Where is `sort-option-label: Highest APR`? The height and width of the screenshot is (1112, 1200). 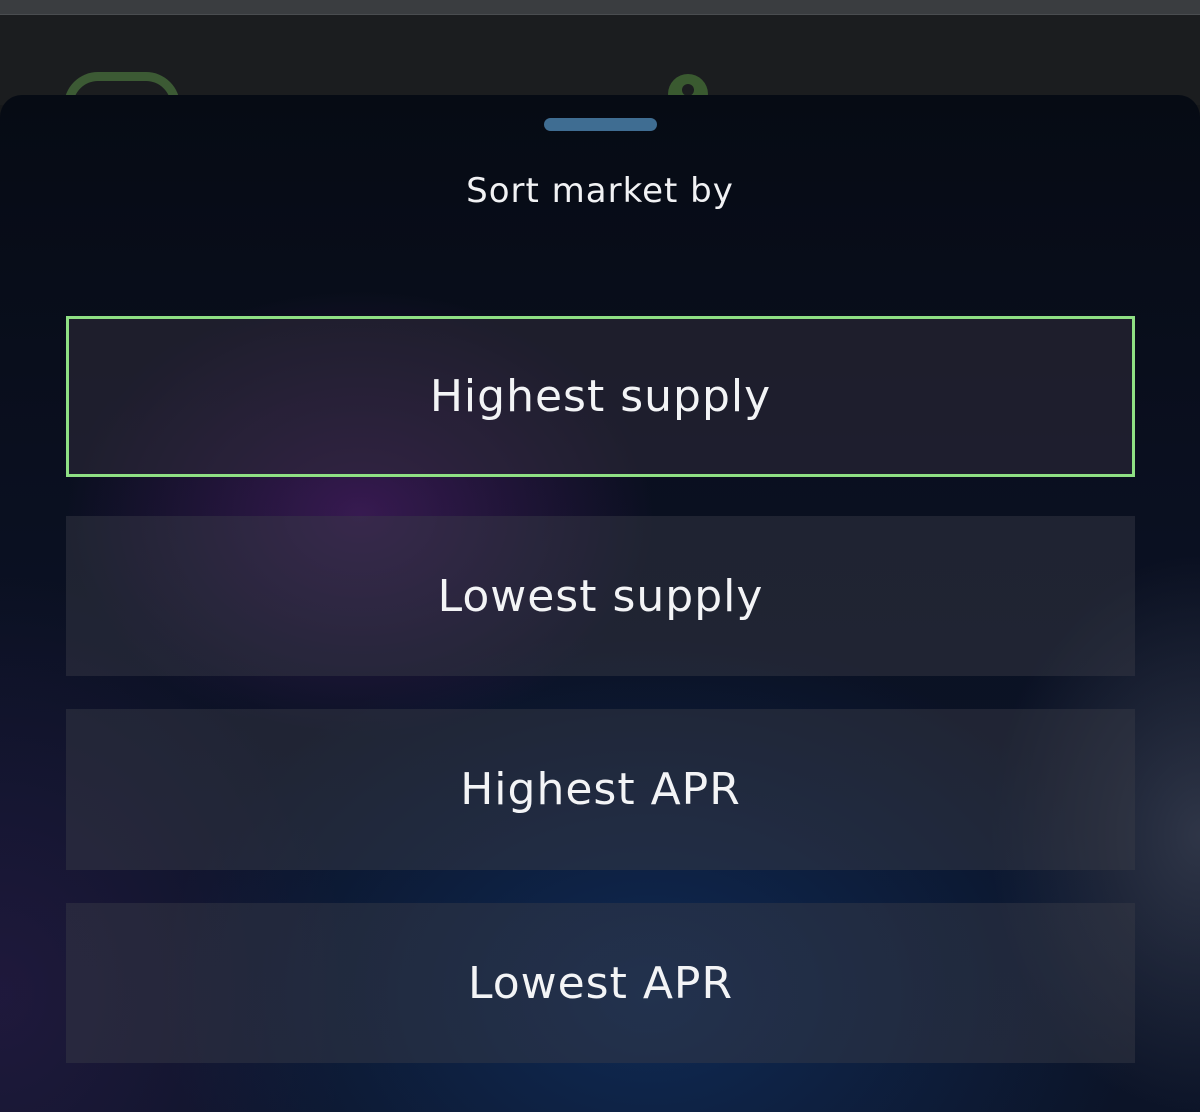
sort-option-label: Highest APR is located at coordinates (600, 789).